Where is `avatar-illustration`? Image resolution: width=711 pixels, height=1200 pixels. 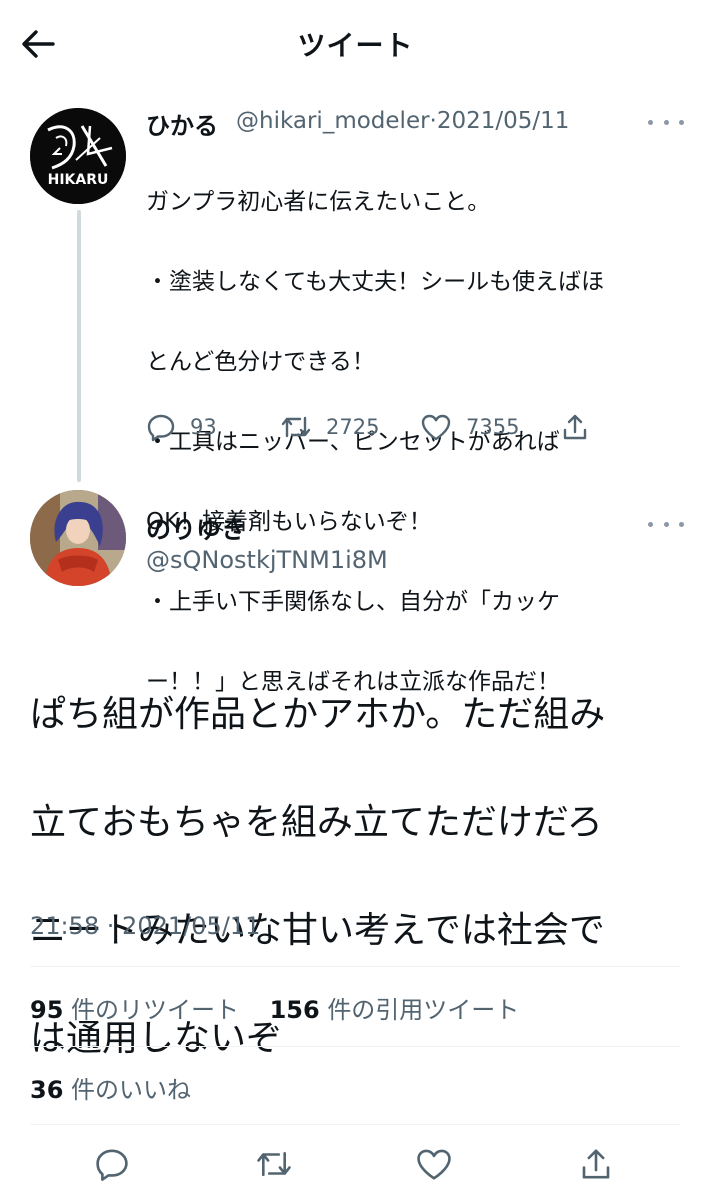
avatar-illustration is located at coordinates (78, 538).